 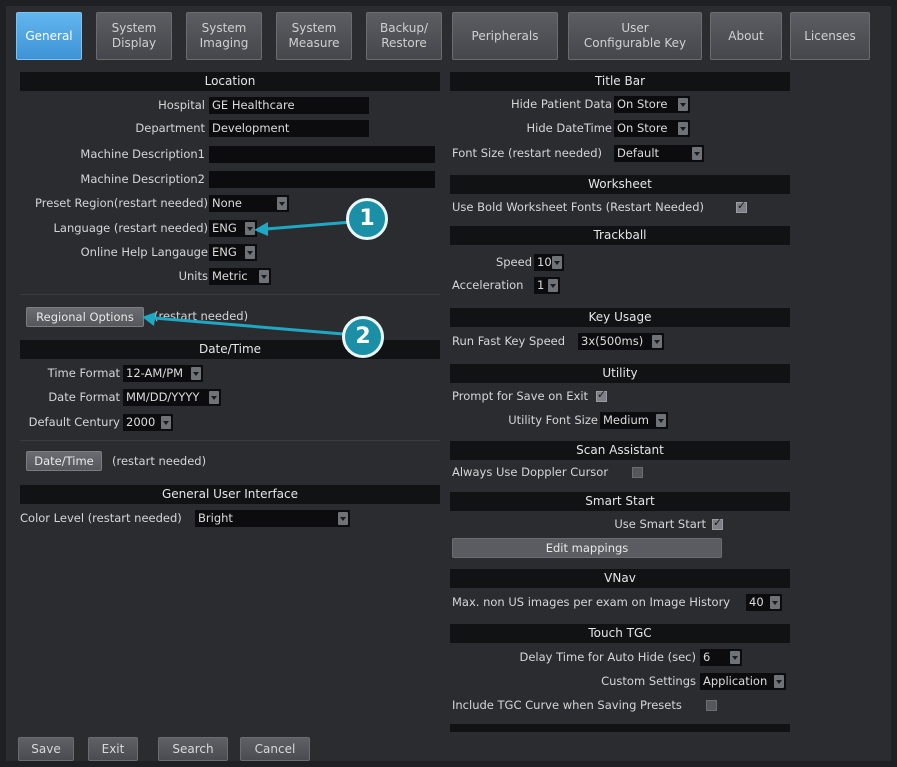 I want to click on tab-label: About, so click(x=746, y=35).